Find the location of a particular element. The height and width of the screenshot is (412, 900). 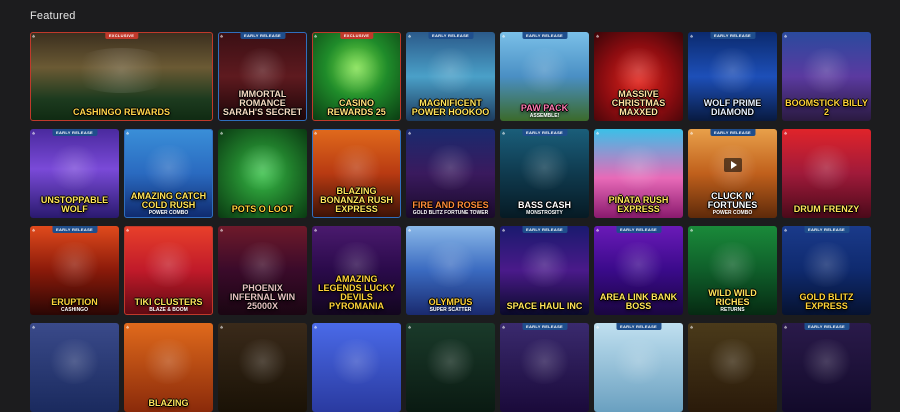

game-title: POTS O LOOT is located at coordinates (262, 209).